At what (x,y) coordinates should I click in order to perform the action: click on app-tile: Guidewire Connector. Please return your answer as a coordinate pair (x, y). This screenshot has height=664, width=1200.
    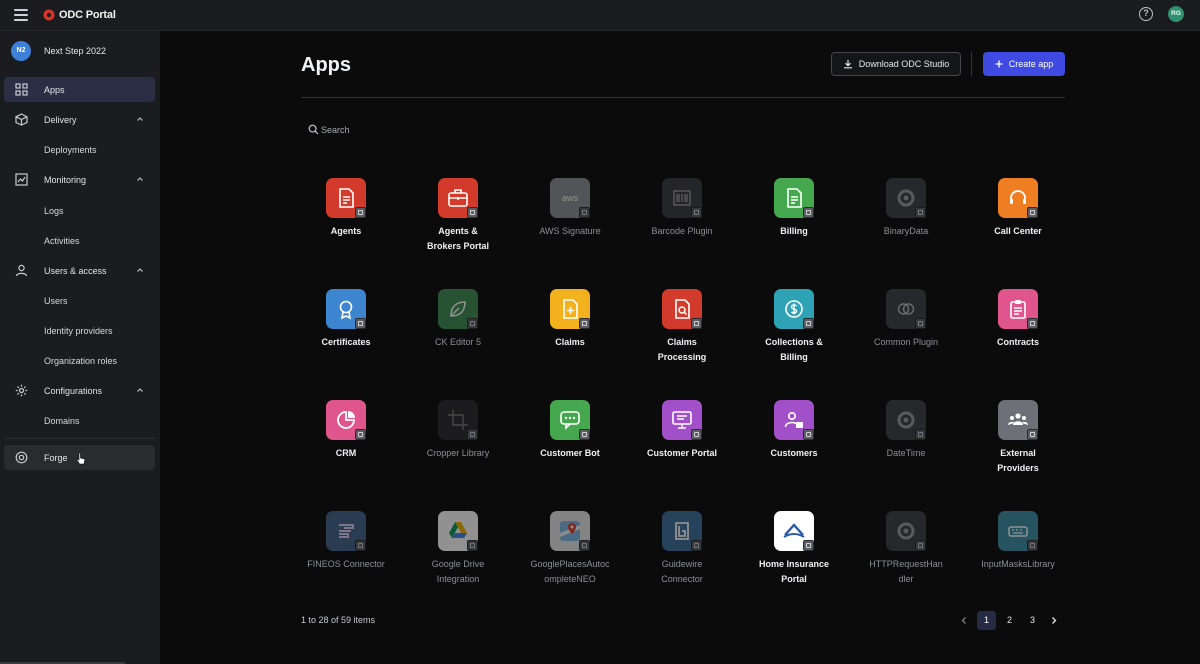
    Looking at the image, I should click on (682, 556).